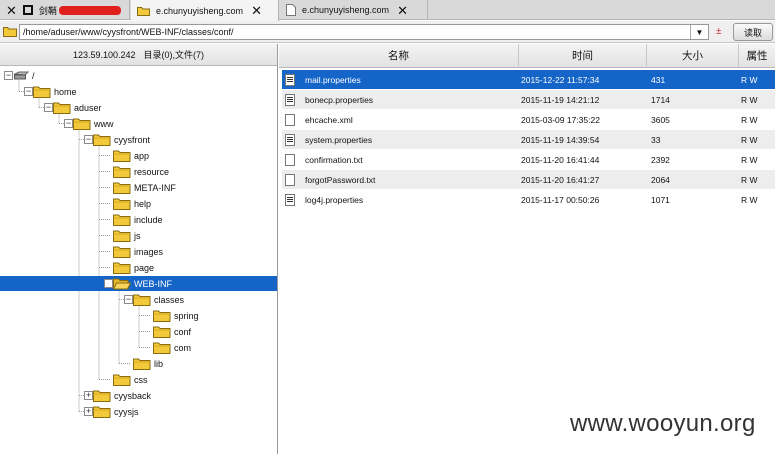 This screenshot has width=775, height=454. I want to click on file-time: 2015-11-17 00:50:26, so click(560, 199).